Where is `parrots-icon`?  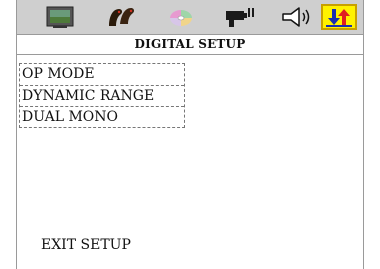
parrots-icon is located at coordinates (121, 17).